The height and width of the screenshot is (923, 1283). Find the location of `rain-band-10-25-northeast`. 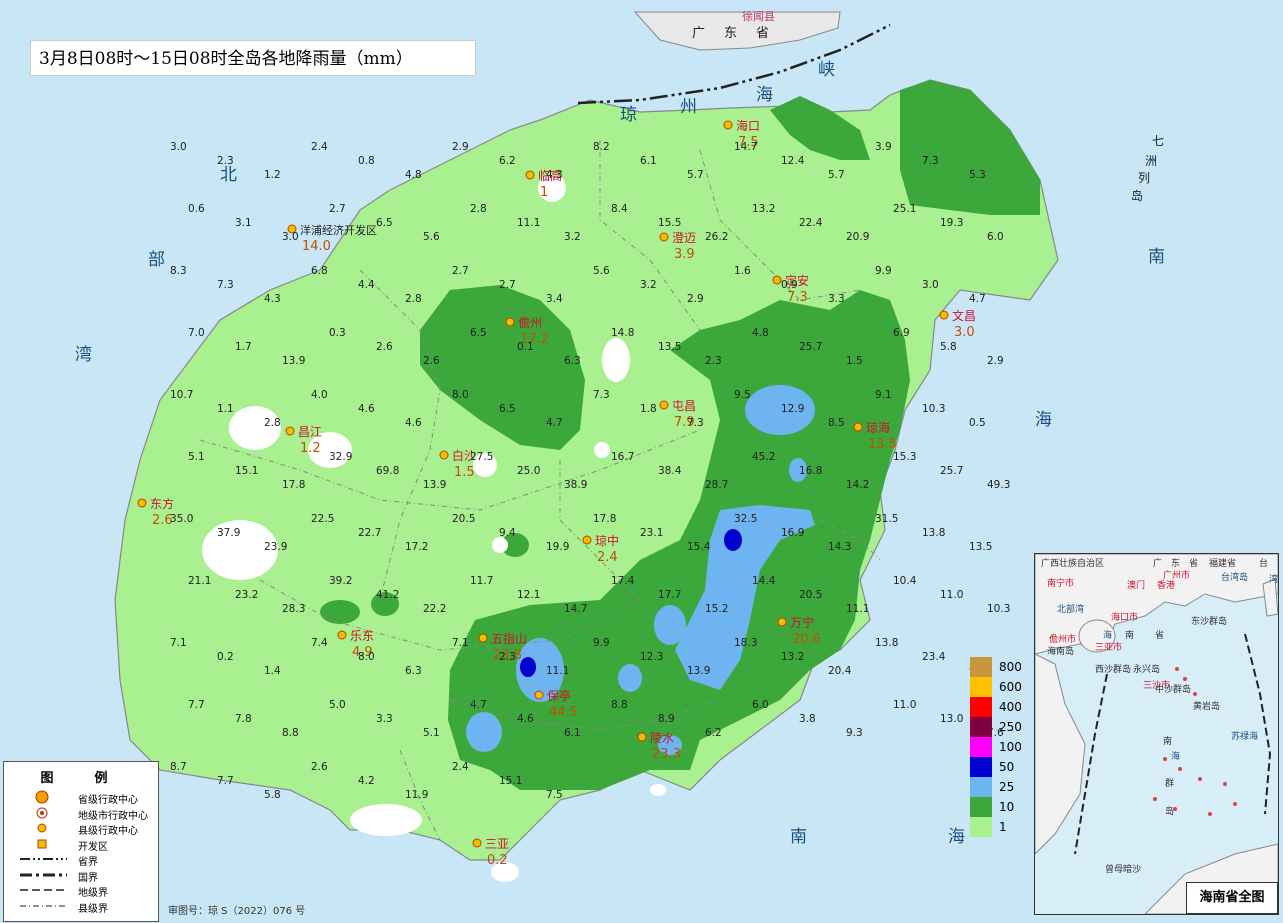

rain-band-10-25-northeast is located at coordinates (970, 147).